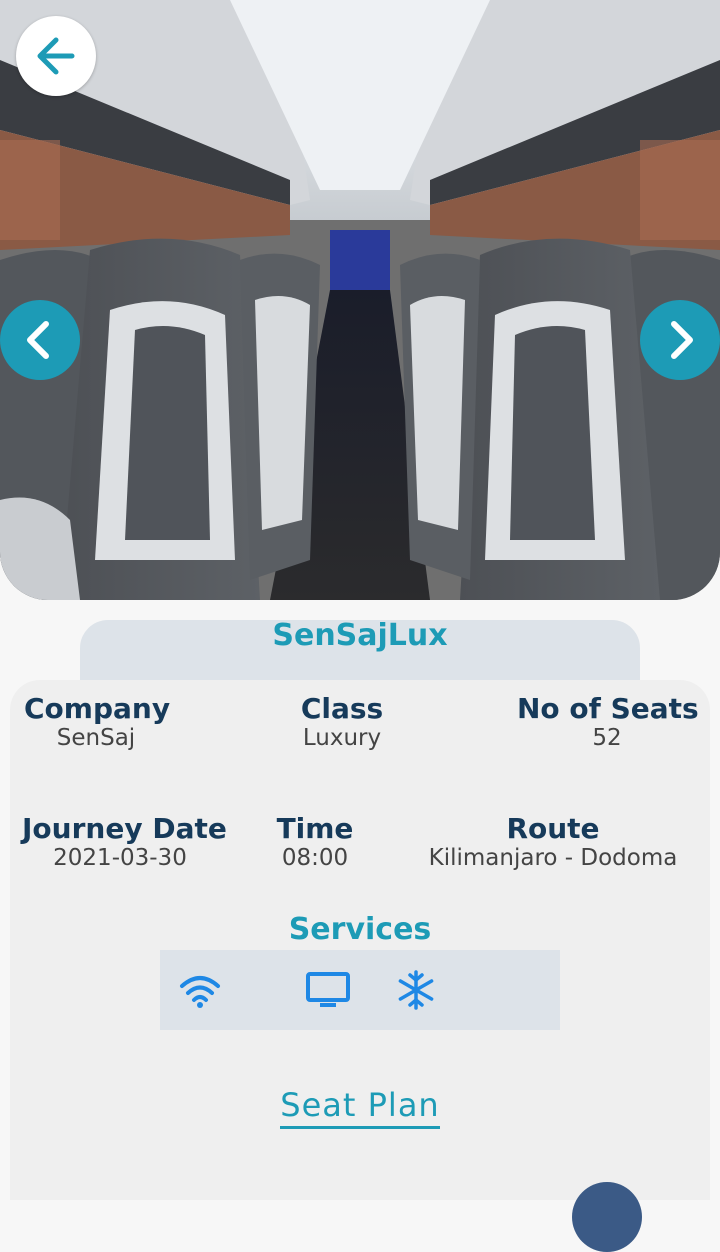 The image size is (720, 1252). What do you see at coordinates (360, 990) in the screenshot?
I see `services-bar` at bounding box center [360, 990].